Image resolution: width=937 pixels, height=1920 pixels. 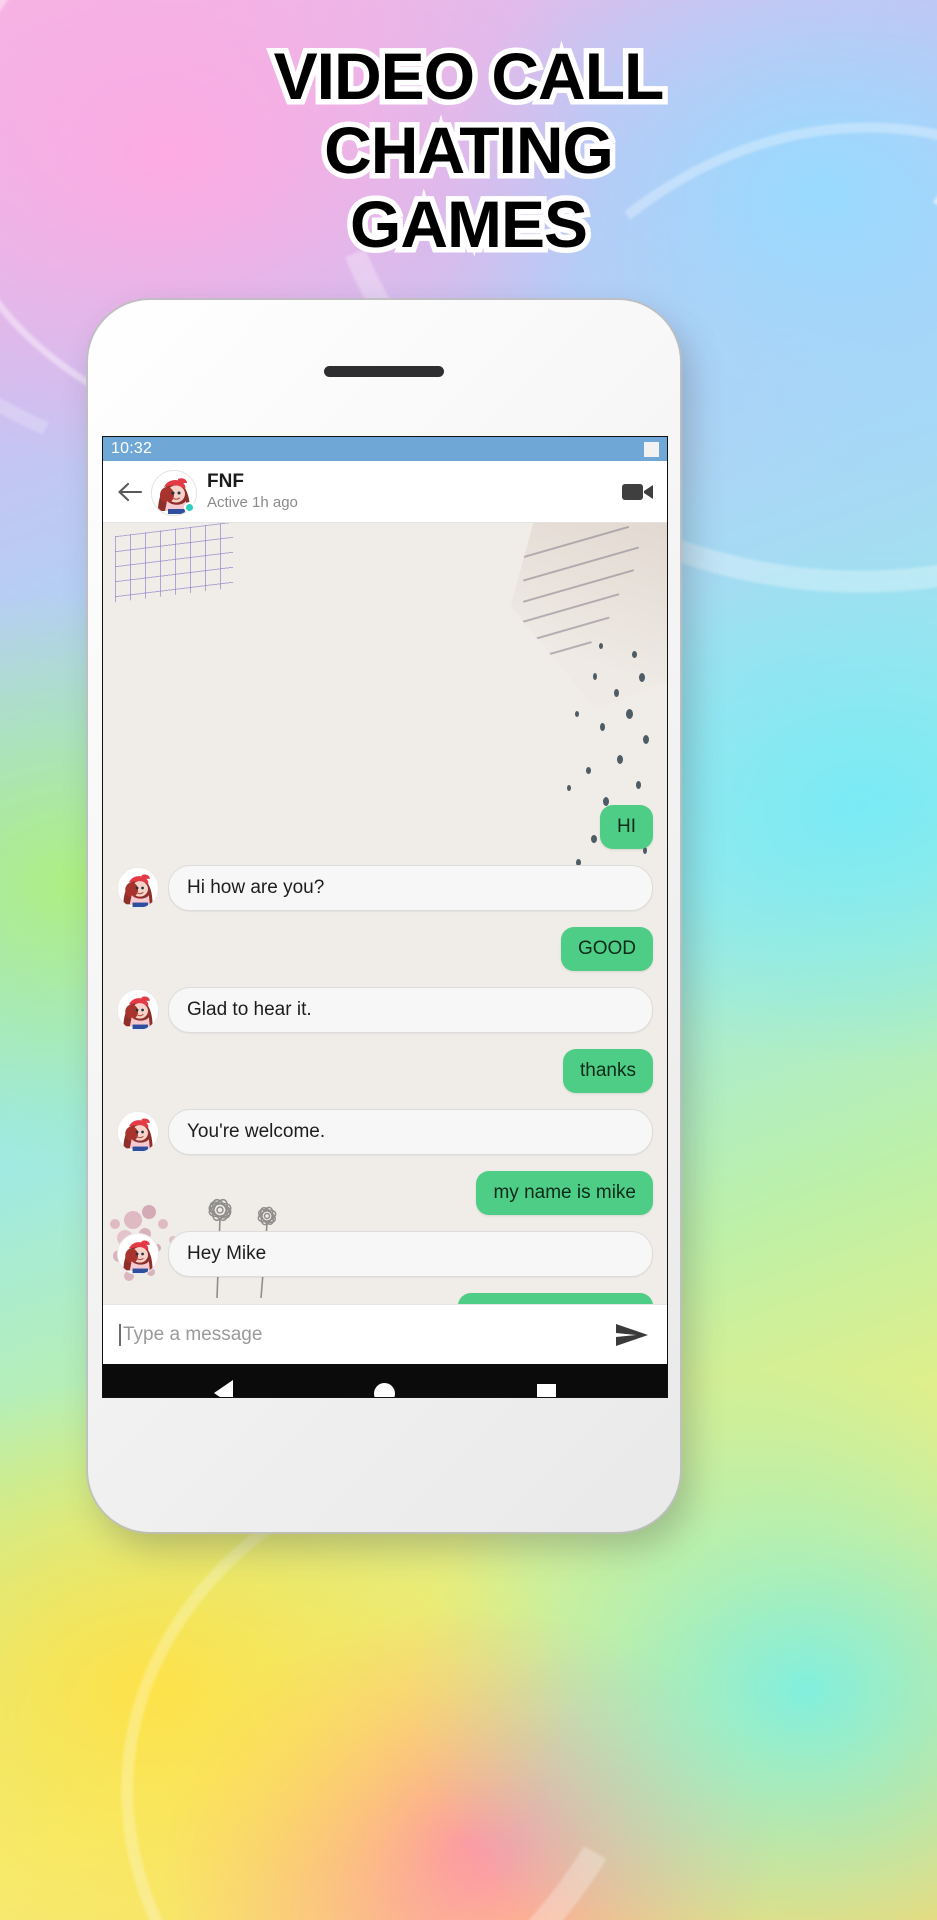 I want to click on headline-line-2: CHATING, so click(x=469, y=150).